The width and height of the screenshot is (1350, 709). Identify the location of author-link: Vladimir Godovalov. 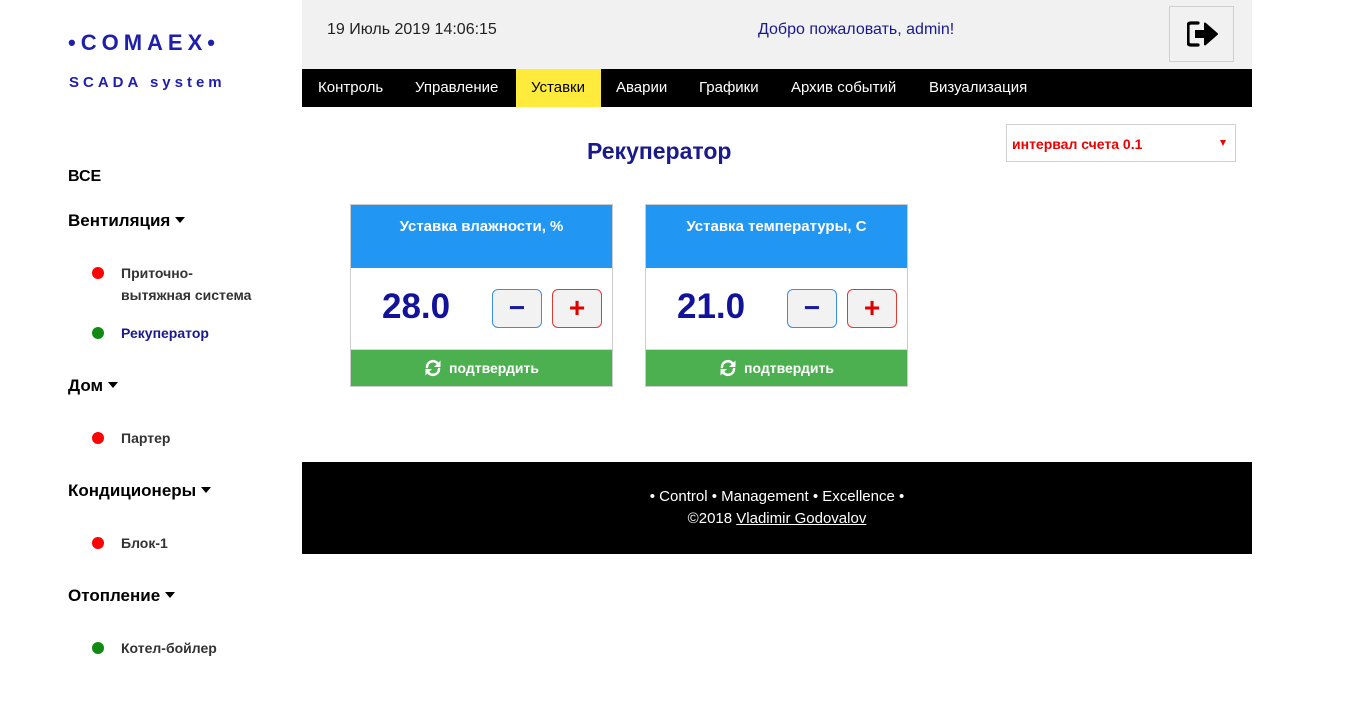
(801, 518).